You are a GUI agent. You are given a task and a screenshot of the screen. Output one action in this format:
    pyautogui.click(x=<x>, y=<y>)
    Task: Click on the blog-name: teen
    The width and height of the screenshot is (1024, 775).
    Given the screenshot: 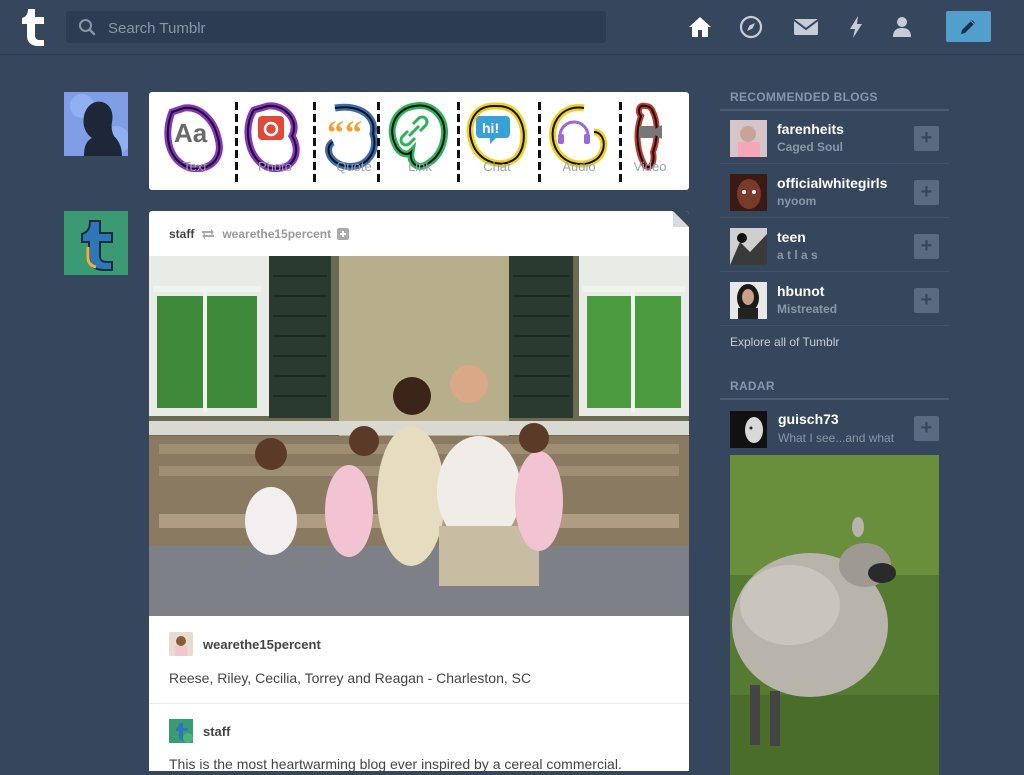 What is the action you would take?
    pyautogui.click(x=791, y=237)
    